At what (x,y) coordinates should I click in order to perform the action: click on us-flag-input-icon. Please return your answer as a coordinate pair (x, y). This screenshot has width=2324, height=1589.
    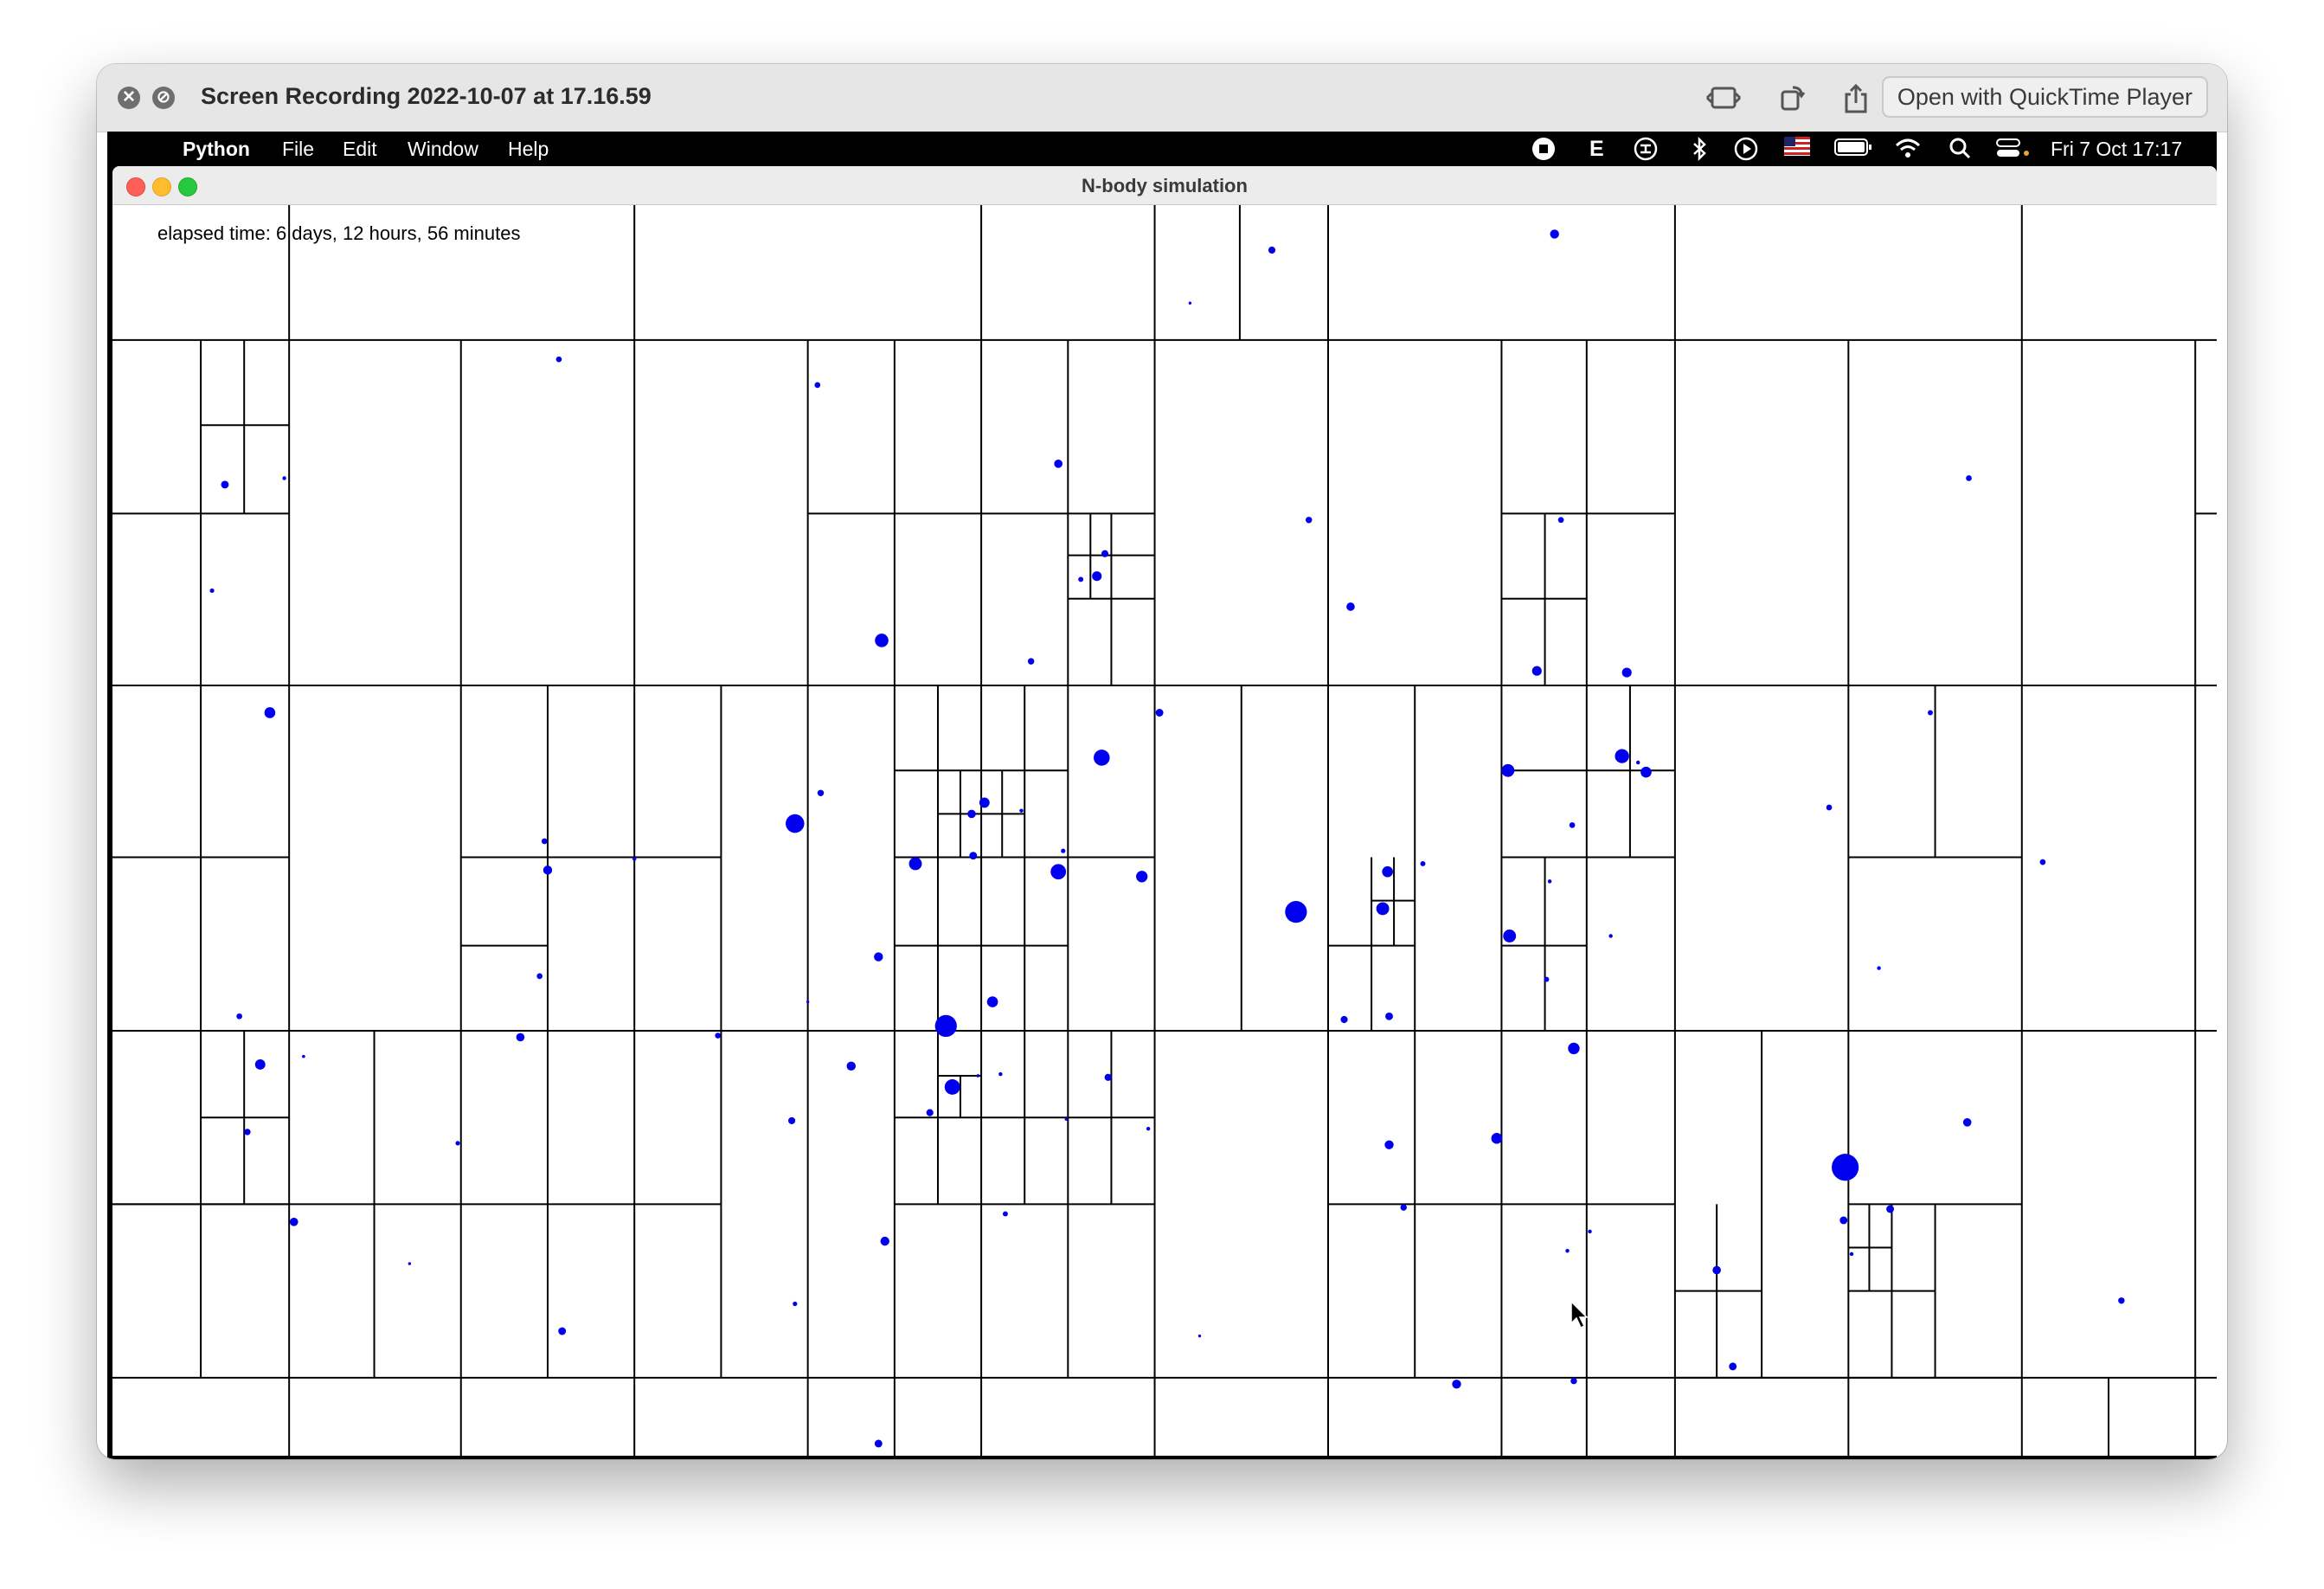
    Looking at the image, I should click on (1797, 149).